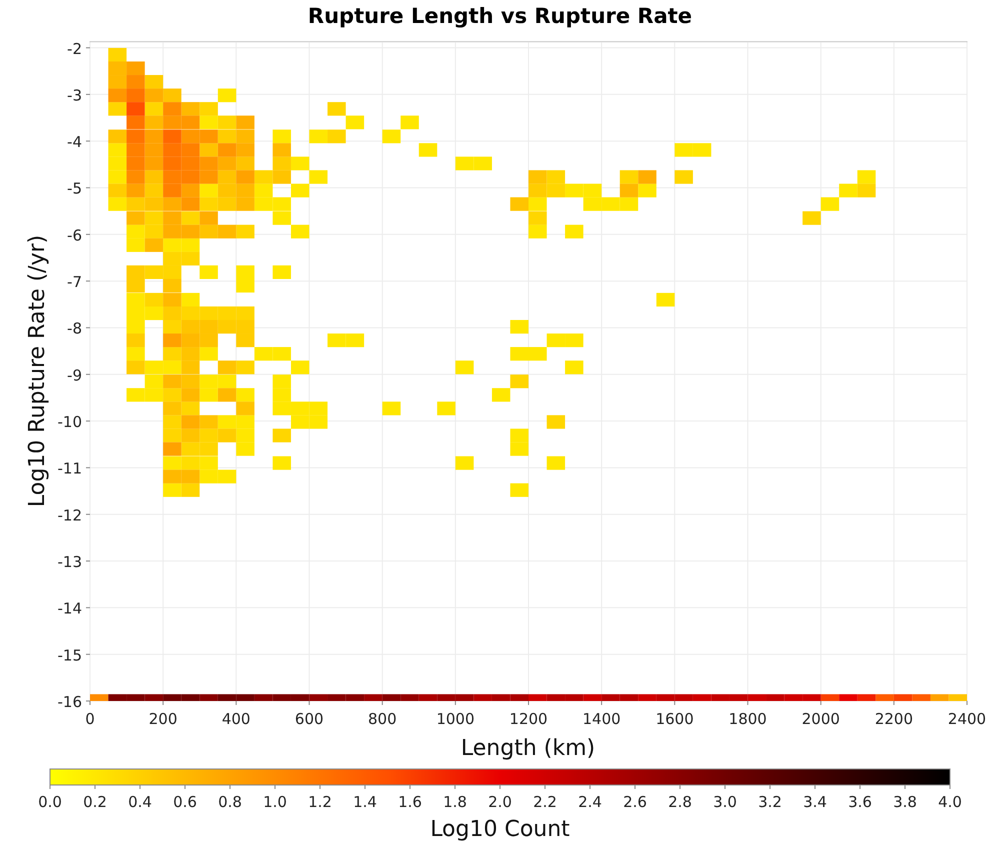 The height and width of the screenshot is (850, 1000). What do you see at coordinates (365, 802) in the screenshot?
I see `scale-tick-label: 1.4` at bounding box center [365, 802].